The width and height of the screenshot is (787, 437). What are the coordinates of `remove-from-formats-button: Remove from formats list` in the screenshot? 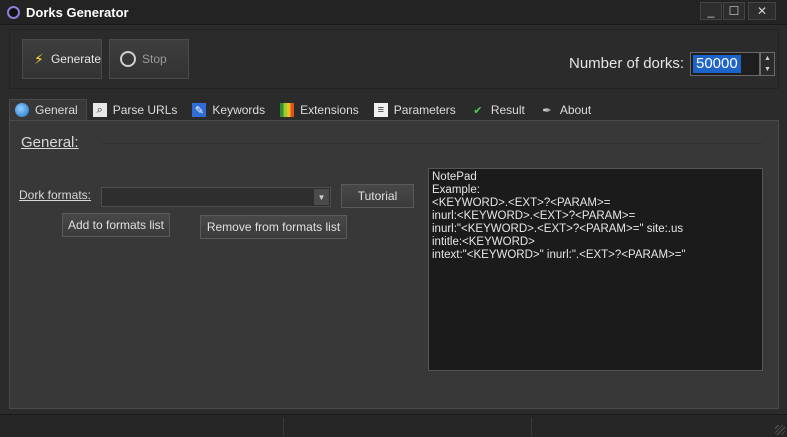 It's located at (273, 227).